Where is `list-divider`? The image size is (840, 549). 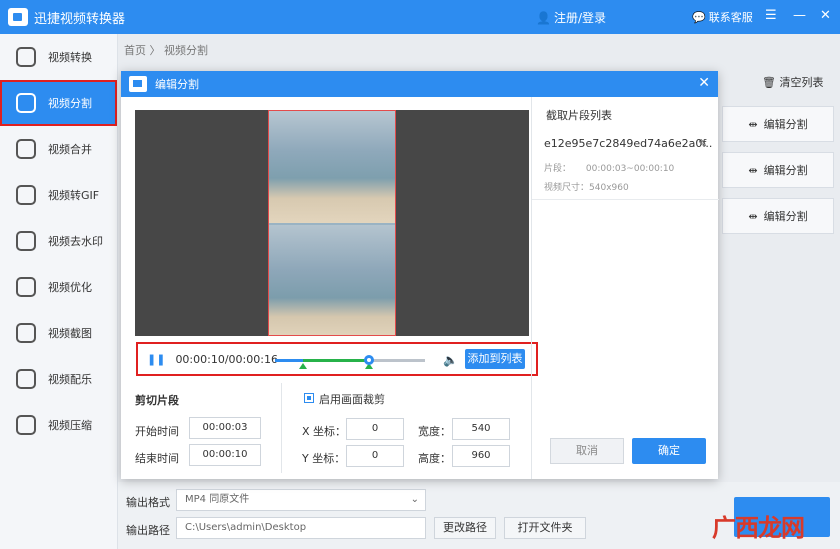
list-divider is located at coordinates (625, 199).